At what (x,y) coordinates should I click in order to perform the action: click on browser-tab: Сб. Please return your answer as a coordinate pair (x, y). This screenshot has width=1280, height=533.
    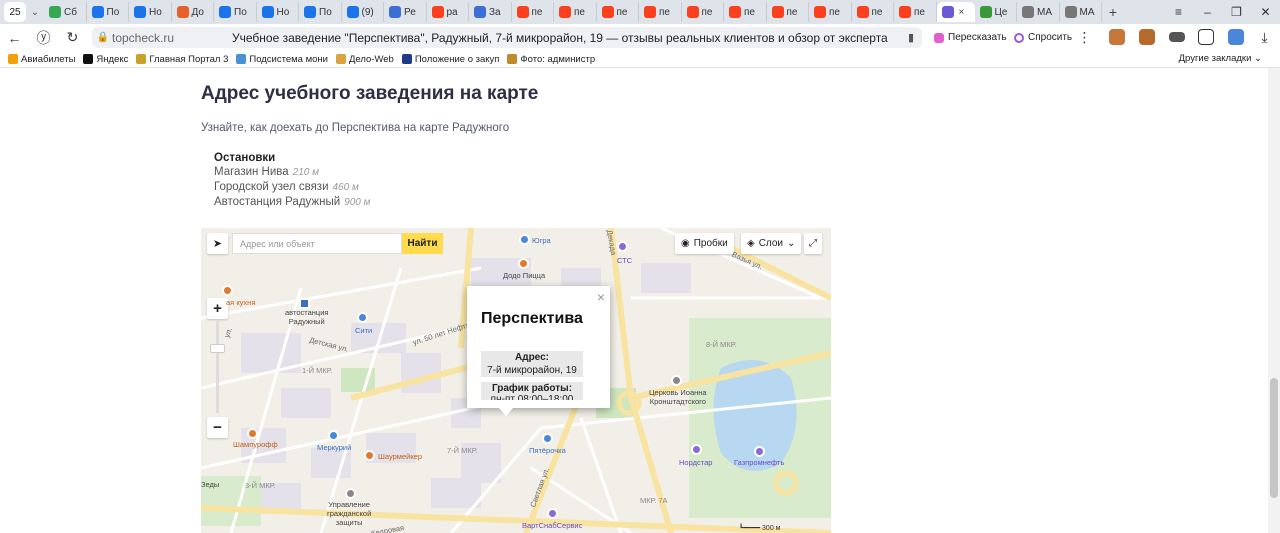
    Looking at the image, I should click on (65, 12).